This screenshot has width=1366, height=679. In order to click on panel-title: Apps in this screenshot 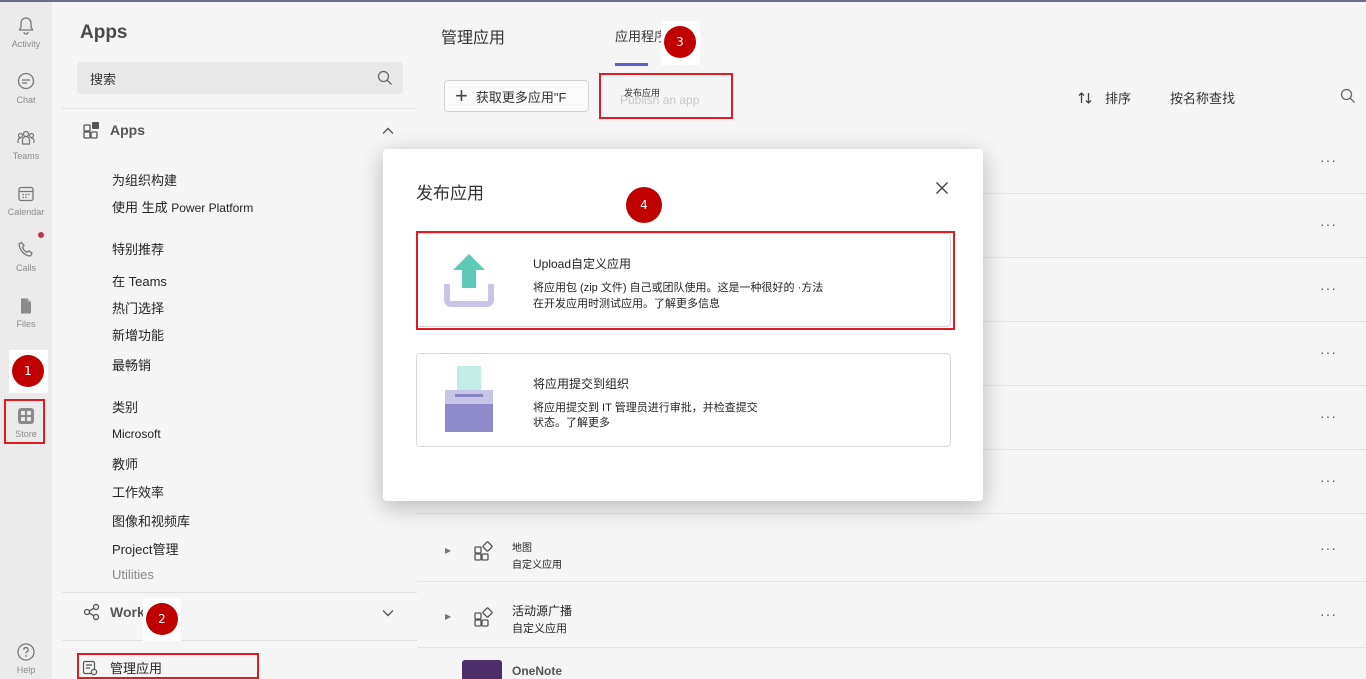, I will do `click(104, 32)`.